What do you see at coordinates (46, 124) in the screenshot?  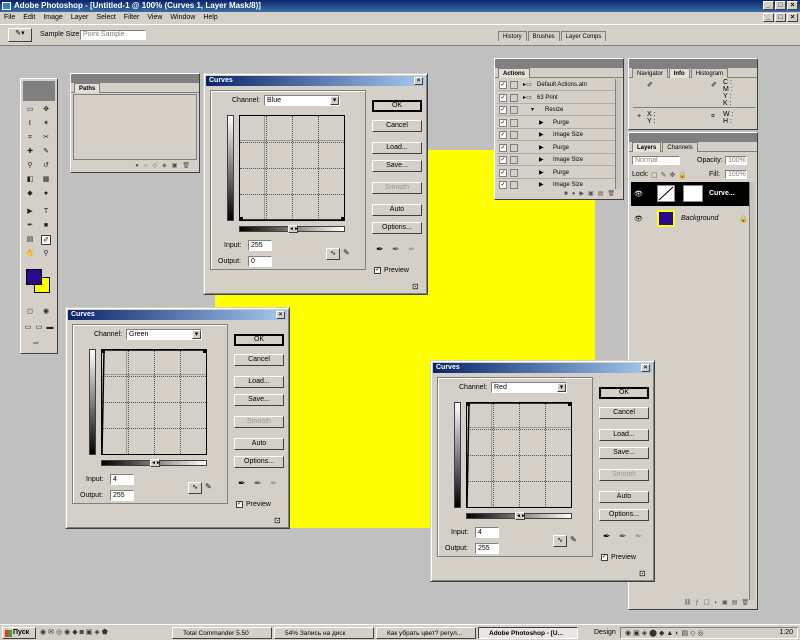 I see `magic-wand-tool-icon: ✶` at bounding box center [46, 124].